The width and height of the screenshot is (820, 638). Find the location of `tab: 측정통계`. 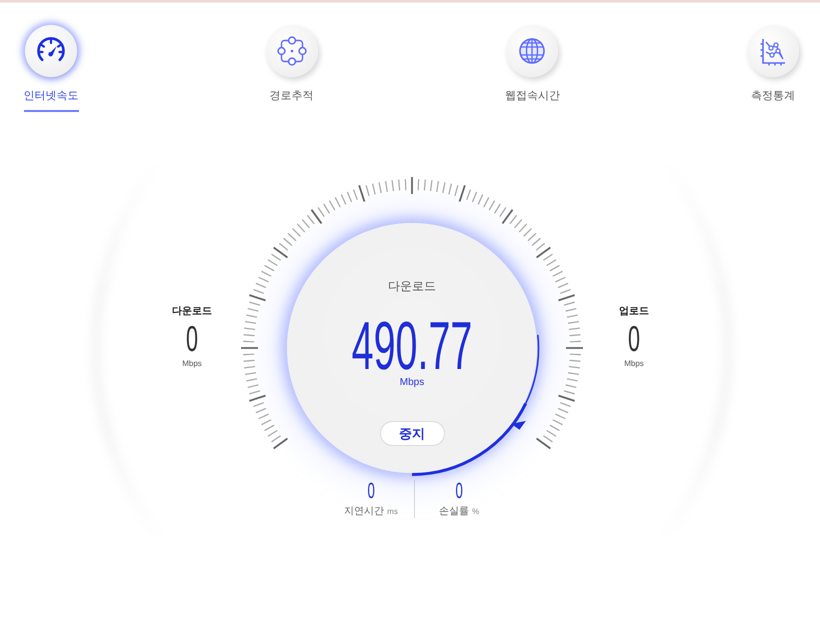

tab: 측정통계 is located at coordinates (772, 68).